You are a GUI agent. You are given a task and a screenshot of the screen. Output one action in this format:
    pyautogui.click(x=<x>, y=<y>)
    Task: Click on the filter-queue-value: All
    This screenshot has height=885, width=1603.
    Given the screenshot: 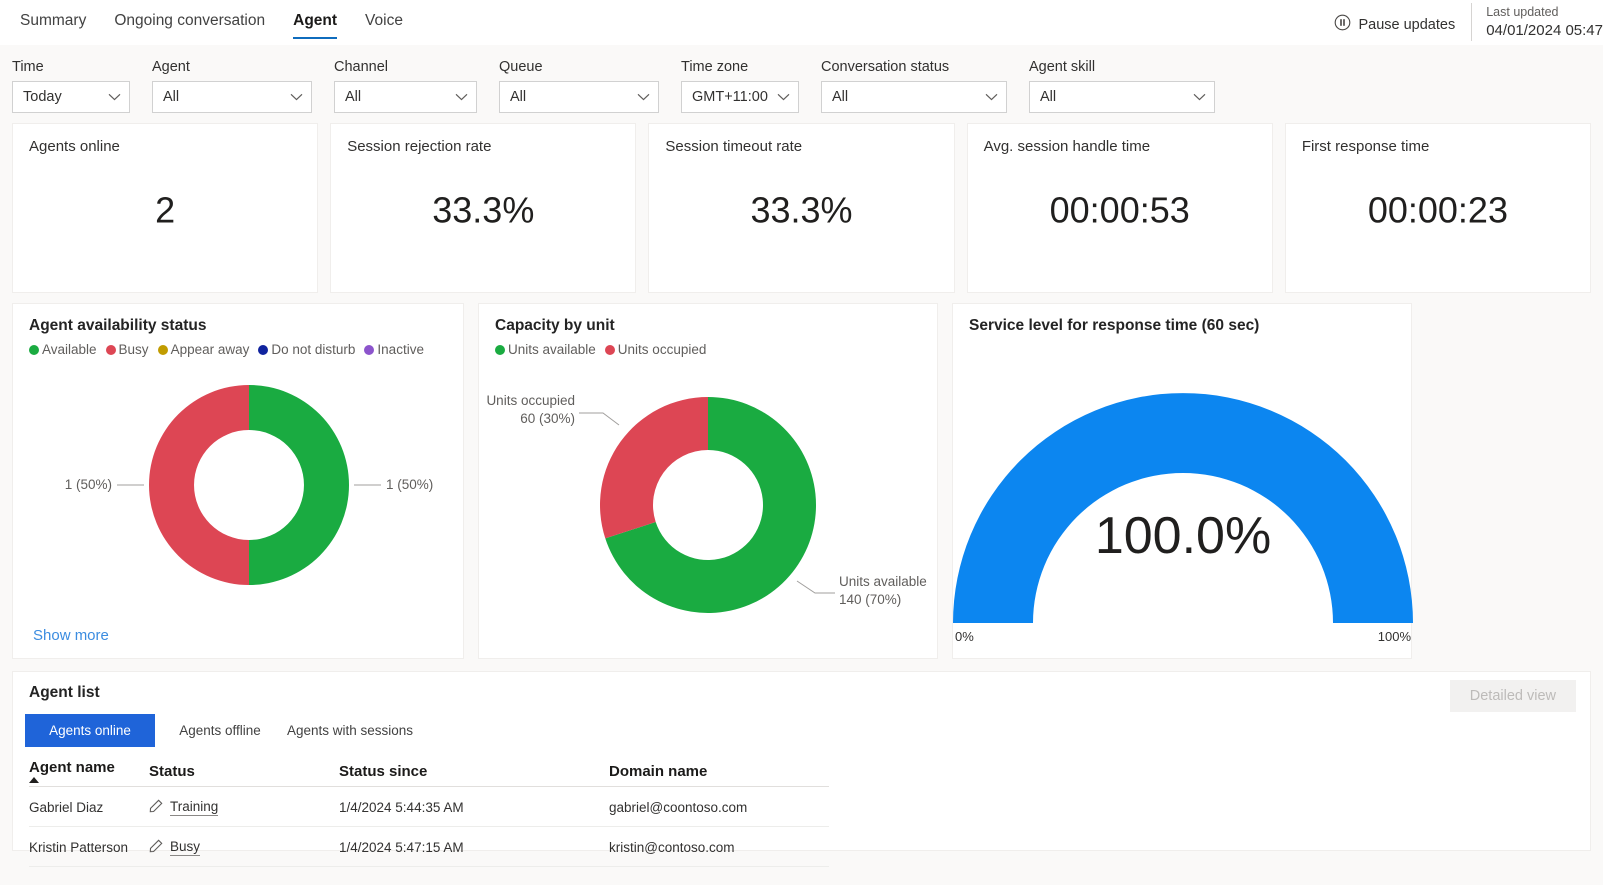 What is the action you would take?
    pyautogui.click(x=518, y=97)
    